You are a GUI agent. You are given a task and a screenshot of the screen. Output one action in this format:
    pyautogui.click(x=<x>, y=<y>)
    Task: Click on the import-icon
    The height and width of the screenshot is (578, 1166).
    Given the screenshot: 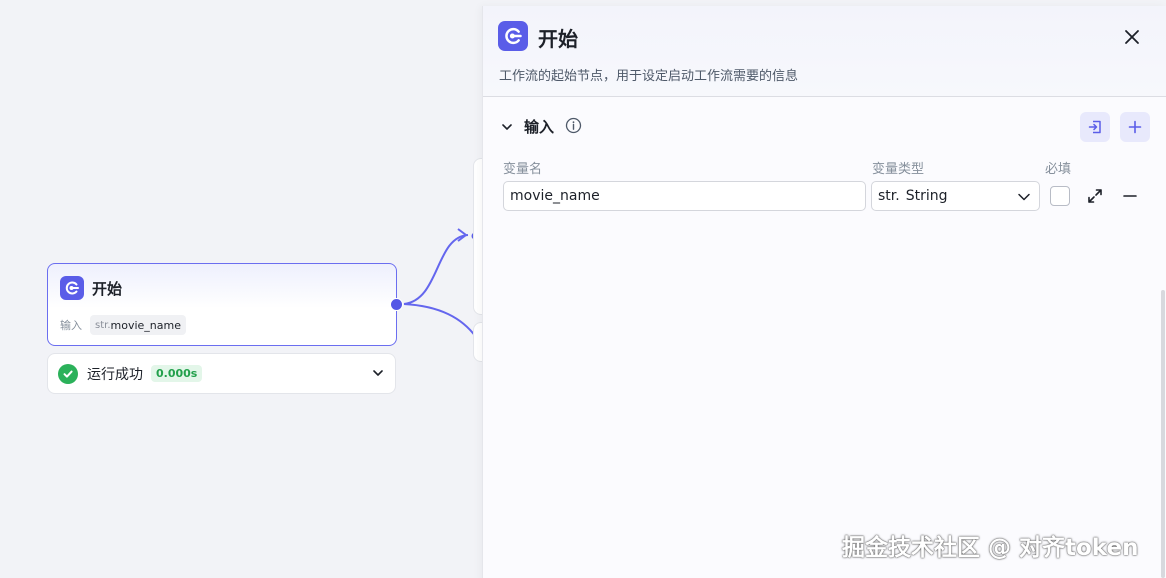 What is the action you would take?
    pyautogui.click(x=1094, y=127)
    